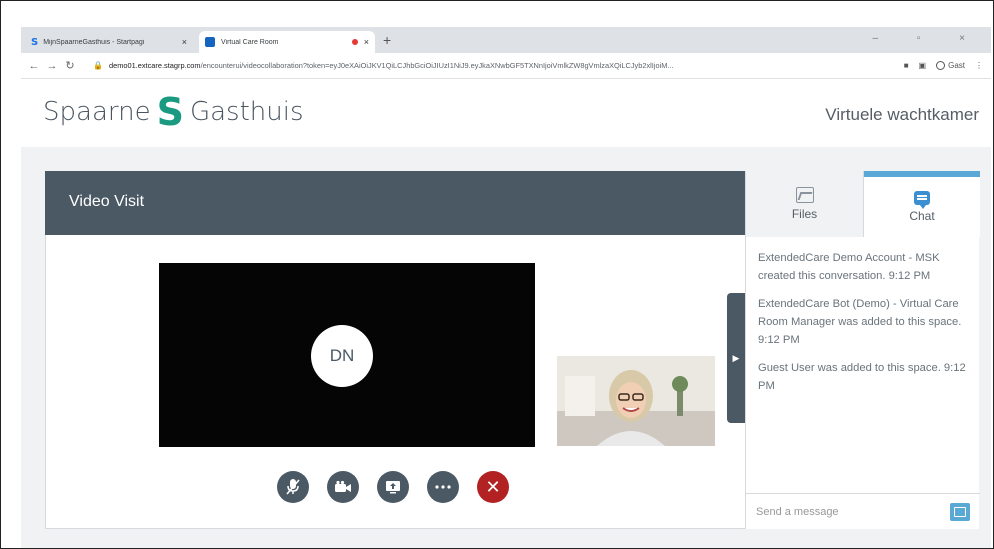 This screenshot has width=994, height=549. I want to click on back-arrow-icon: ←, so click(34, 66).